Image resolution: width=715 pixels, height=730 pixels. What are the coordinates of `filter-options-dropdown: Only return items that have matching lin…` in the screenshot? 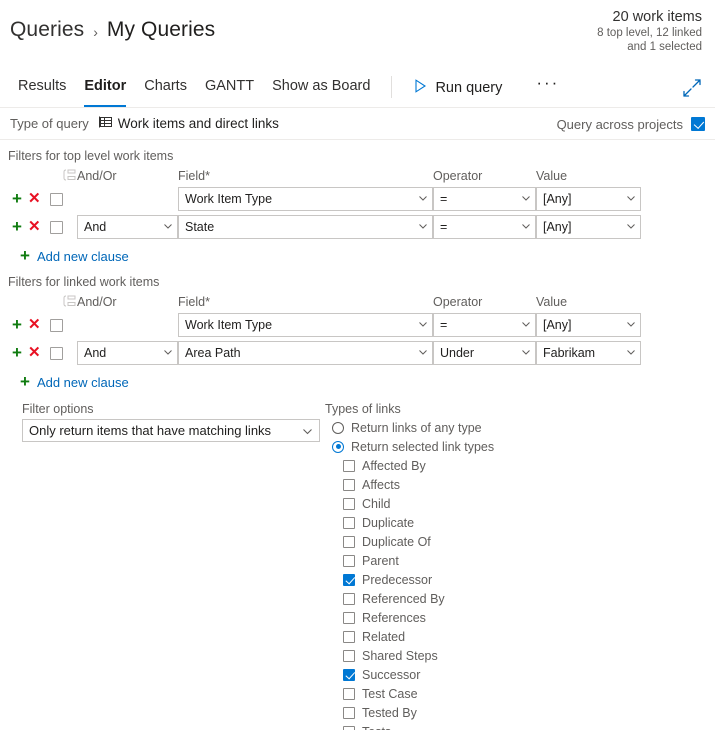 It's located at (171, 430).